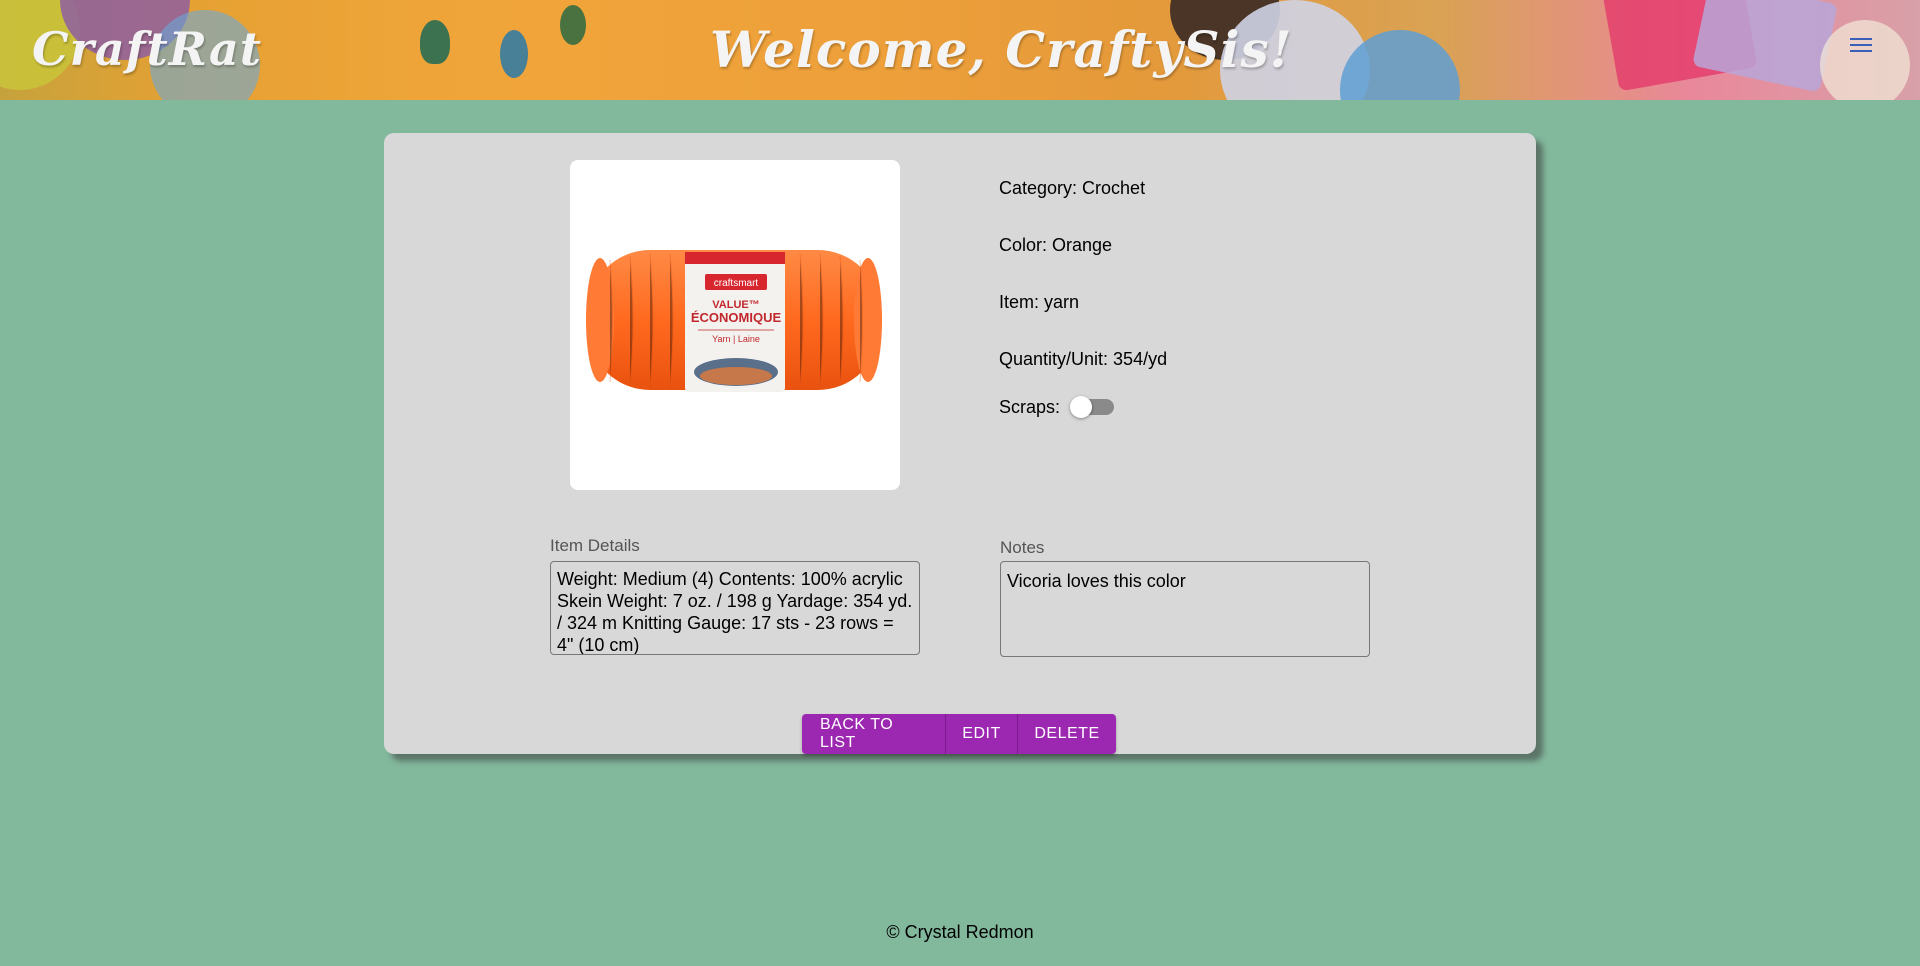 This screenshot has height=966, width=1920. I want to click on item-name: Item: yarn, so click(1039, 302).